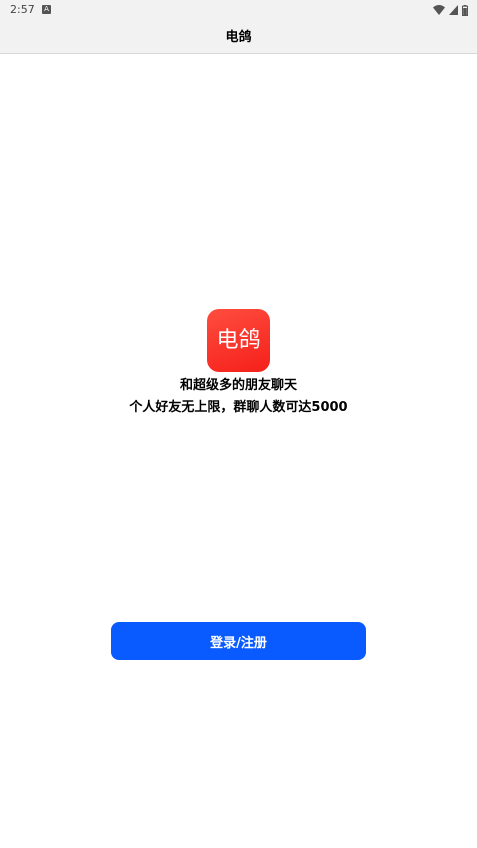 The image size is (477, 848). I want to click on page-title: 电鸽, so click(238, 37).